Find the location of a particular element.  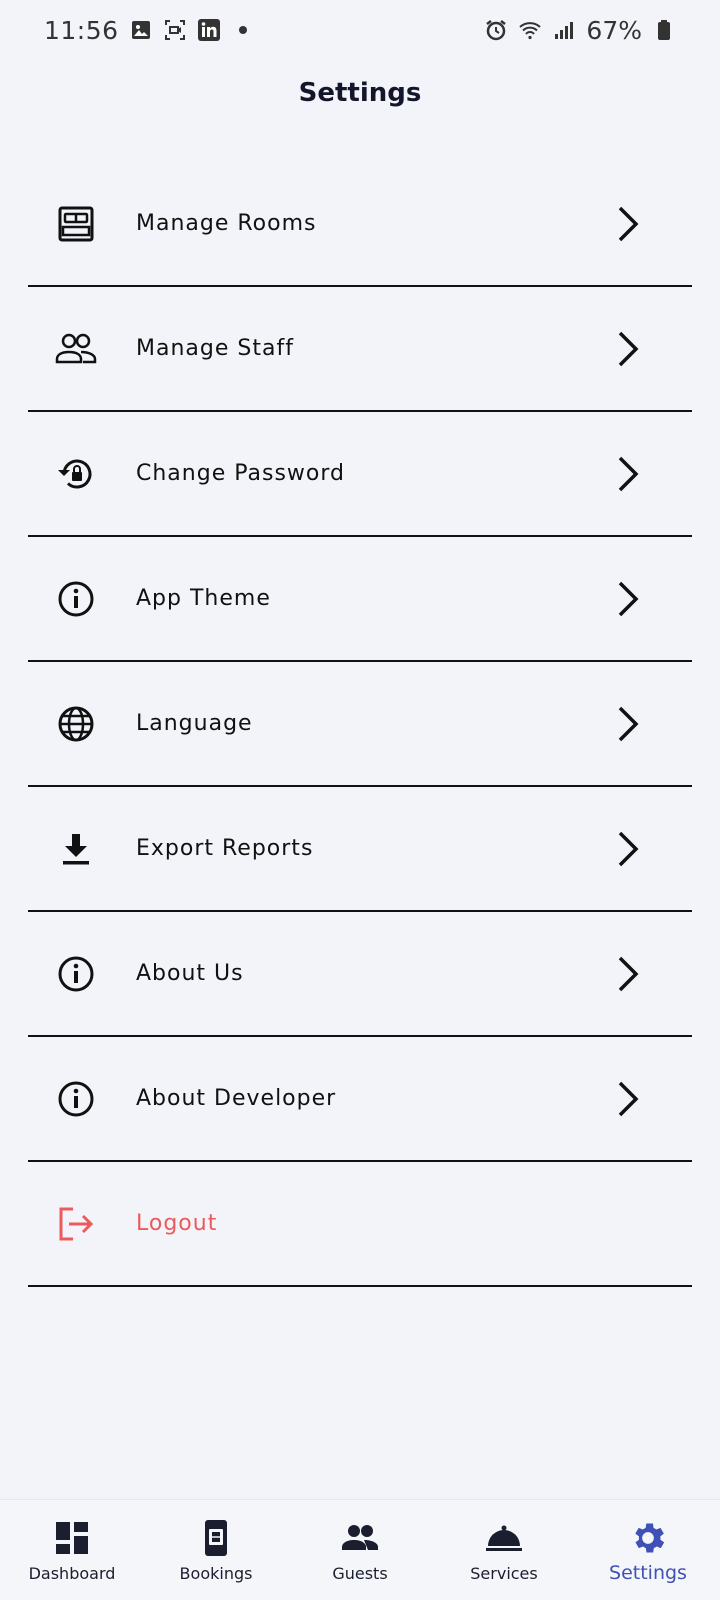

settings-item-about-developer: About Developer is located at coordinates (360, 1099).